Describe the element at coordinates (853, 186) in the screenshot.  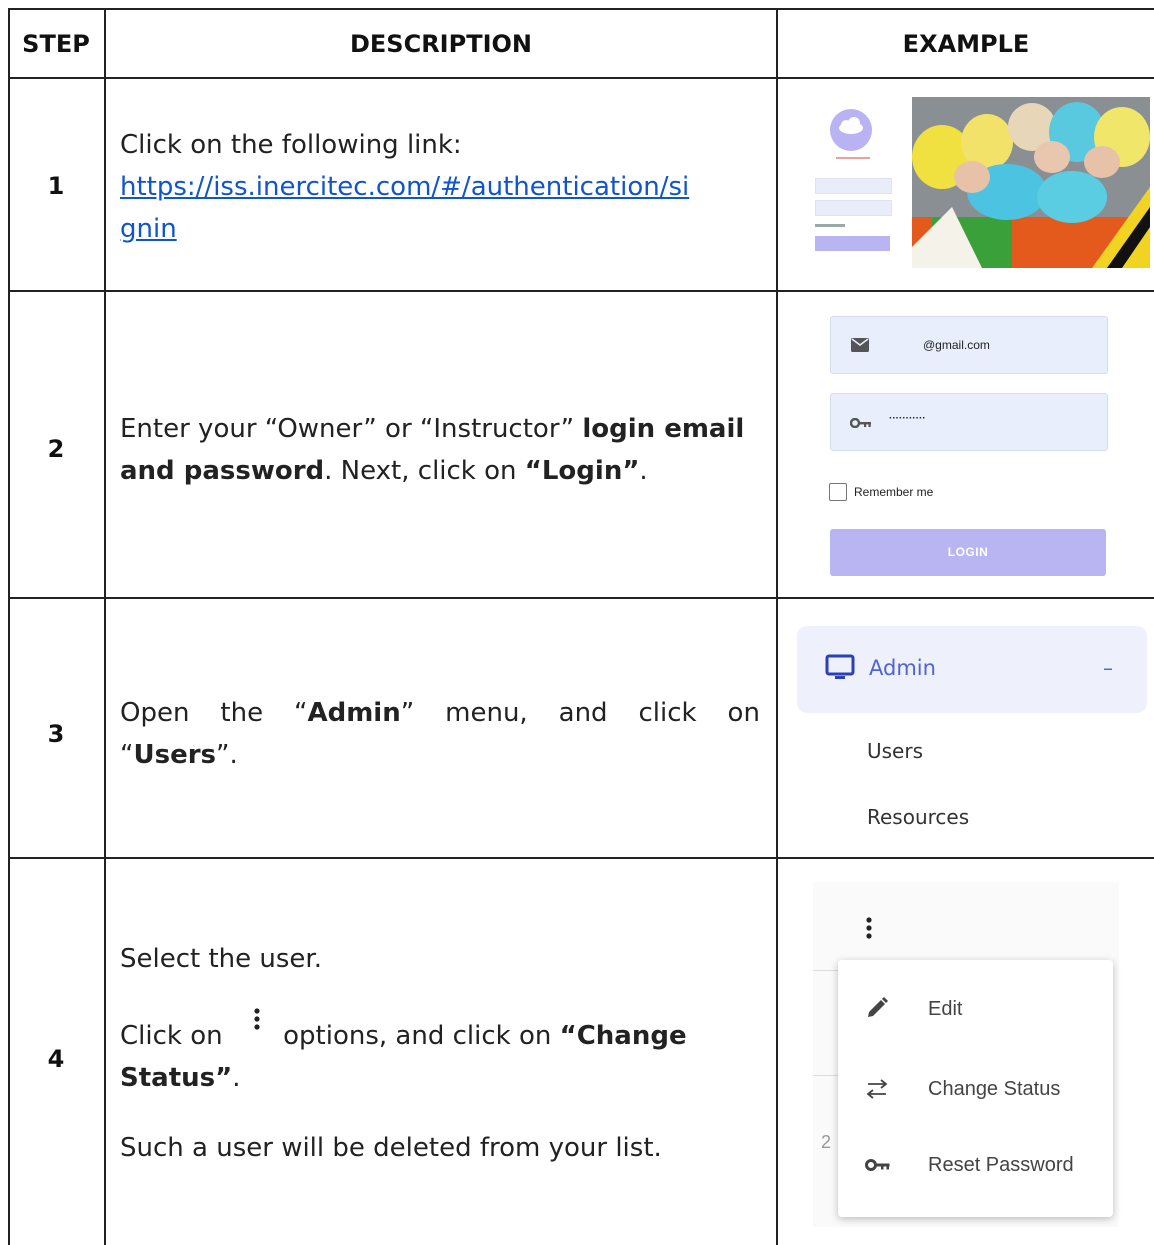
I see `mini-email-field` at that location.